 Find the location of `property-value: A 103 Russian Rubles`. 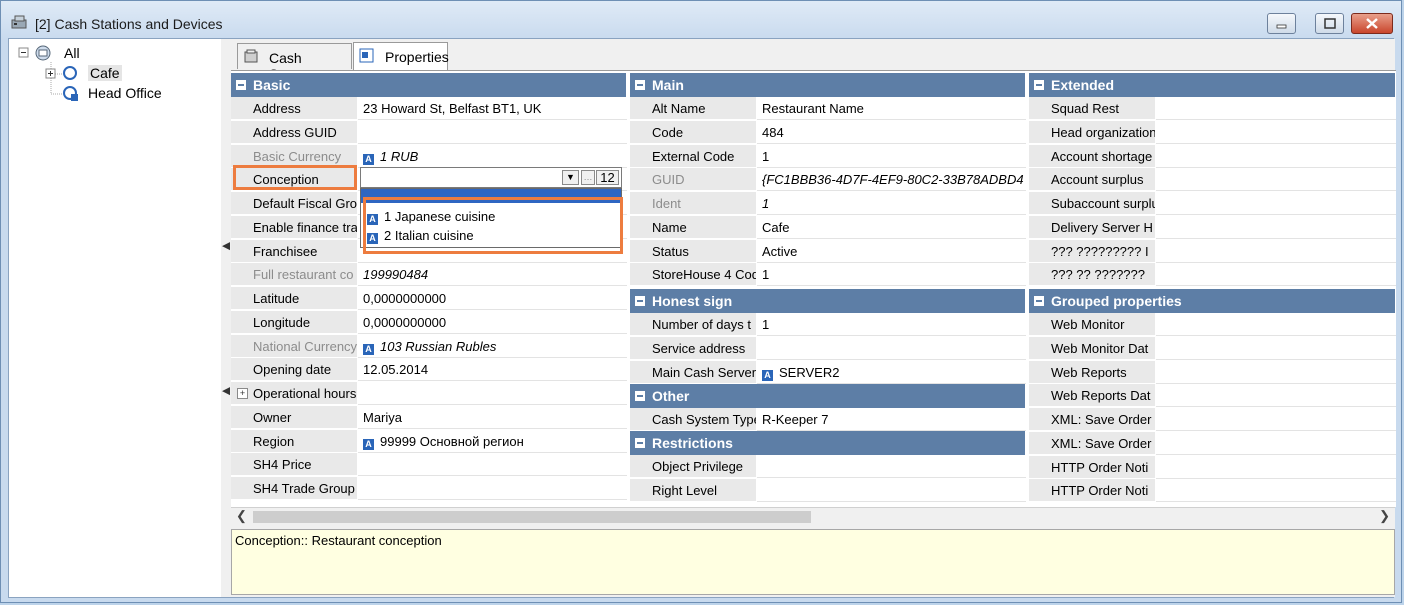

property-value: A 103 Russian Rubles is located at coordinates (492, 346).